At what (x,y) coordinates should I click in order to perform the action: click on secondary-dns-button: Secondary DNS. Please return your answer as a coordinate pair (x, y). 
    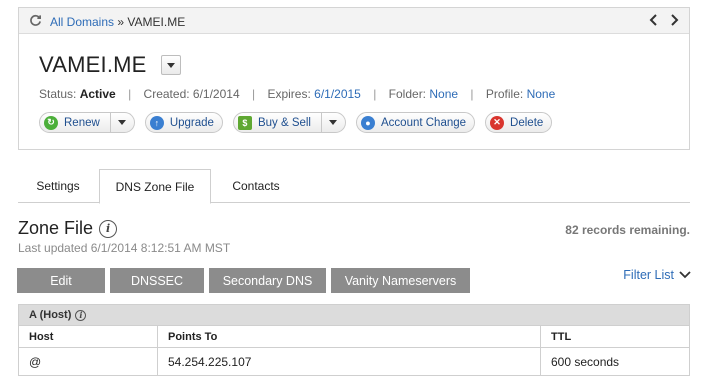
    Looking at the image, I should click on (267, 280).